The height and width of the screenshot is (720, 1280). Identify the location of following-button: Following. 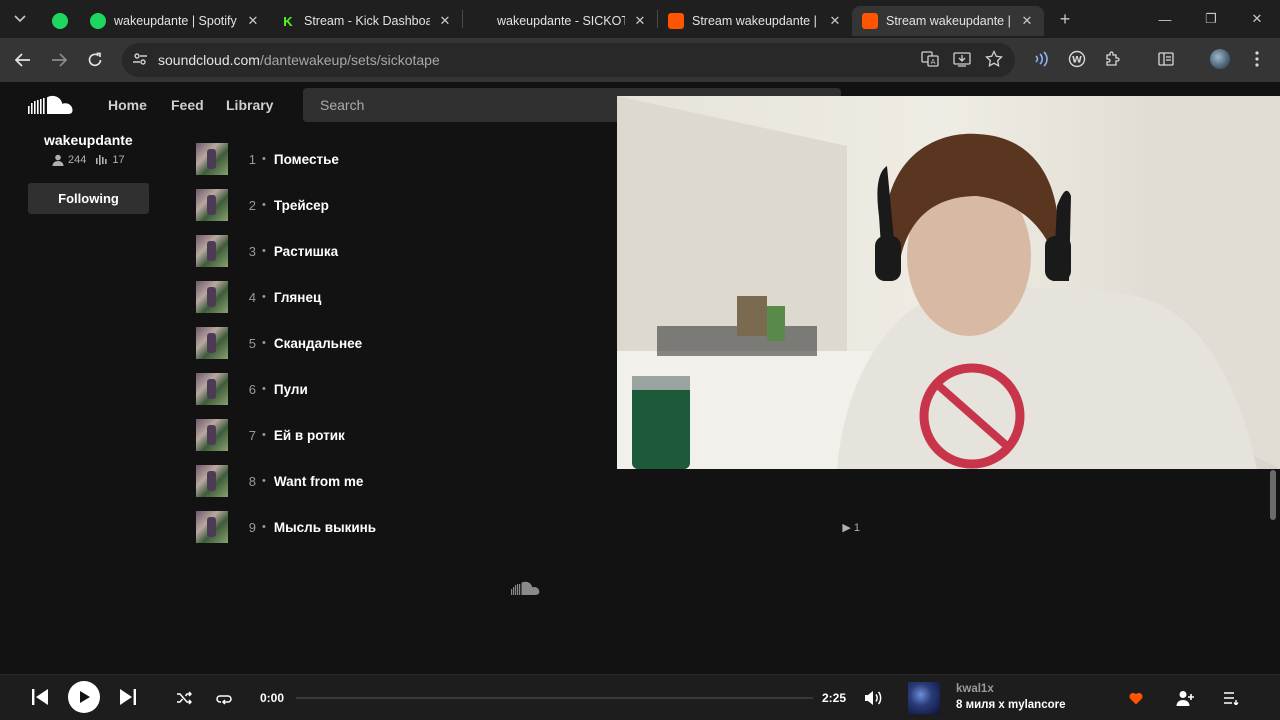
(88, 198).